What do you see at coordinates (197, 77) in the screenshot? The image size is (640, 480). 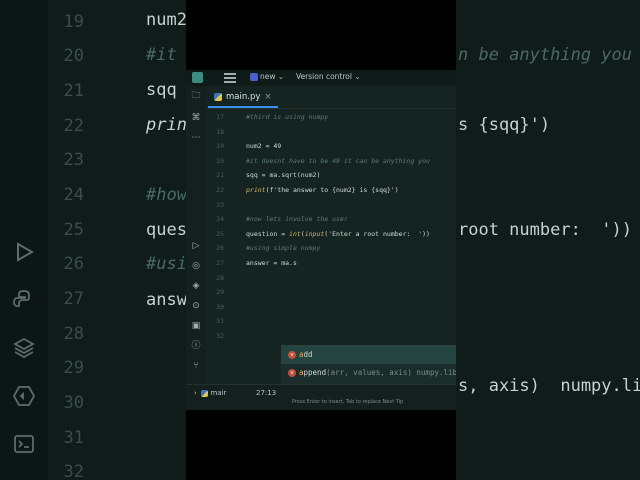 I see `app-logo-icon` at bounding box center [197, 77].